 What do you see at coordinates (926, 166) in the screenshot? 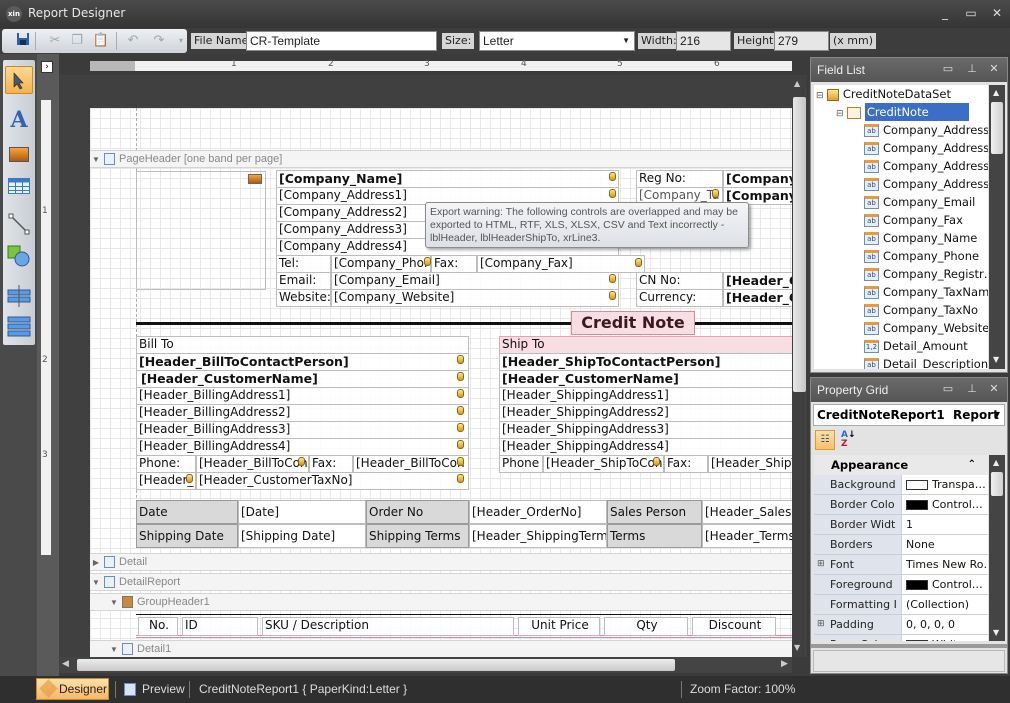
I see `field-item: ab Company_Address3` at bounding box center [926, 166].